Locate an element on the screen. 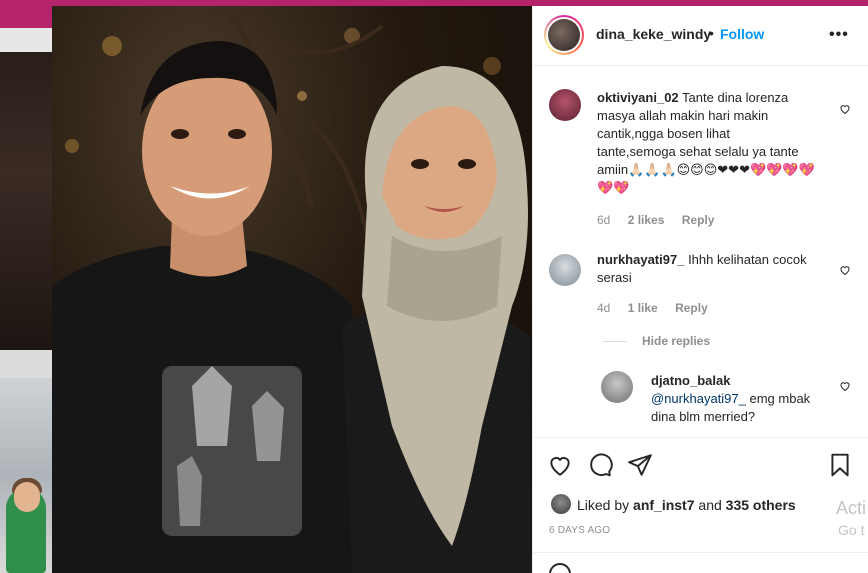 The height and width of the screenshot is (573, 868). author-avatar is located at coordinates (564, 35).